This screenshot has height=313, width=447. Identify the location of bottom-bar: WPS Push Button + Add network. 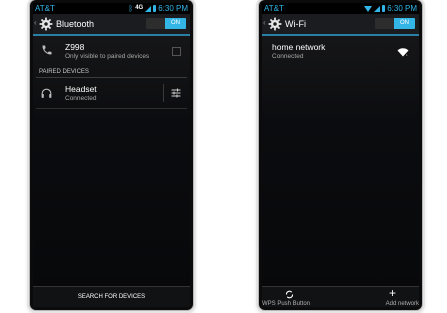
(340, 296).